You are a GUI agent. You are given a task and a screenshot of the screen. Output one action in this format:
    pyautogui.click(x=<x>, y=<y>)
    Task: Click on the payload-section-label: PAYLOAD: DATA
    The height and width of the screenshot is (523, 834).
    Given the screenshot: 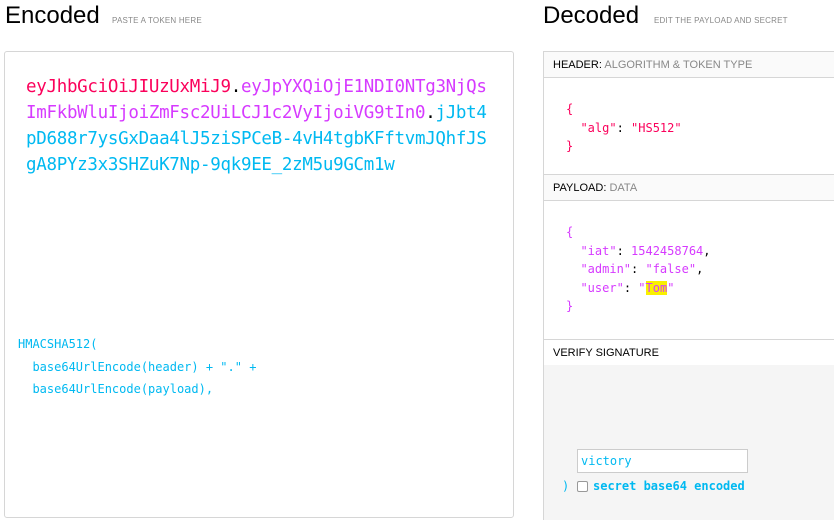 What is the action you would take?
    pyautogui.click(x=689, y=188)
    